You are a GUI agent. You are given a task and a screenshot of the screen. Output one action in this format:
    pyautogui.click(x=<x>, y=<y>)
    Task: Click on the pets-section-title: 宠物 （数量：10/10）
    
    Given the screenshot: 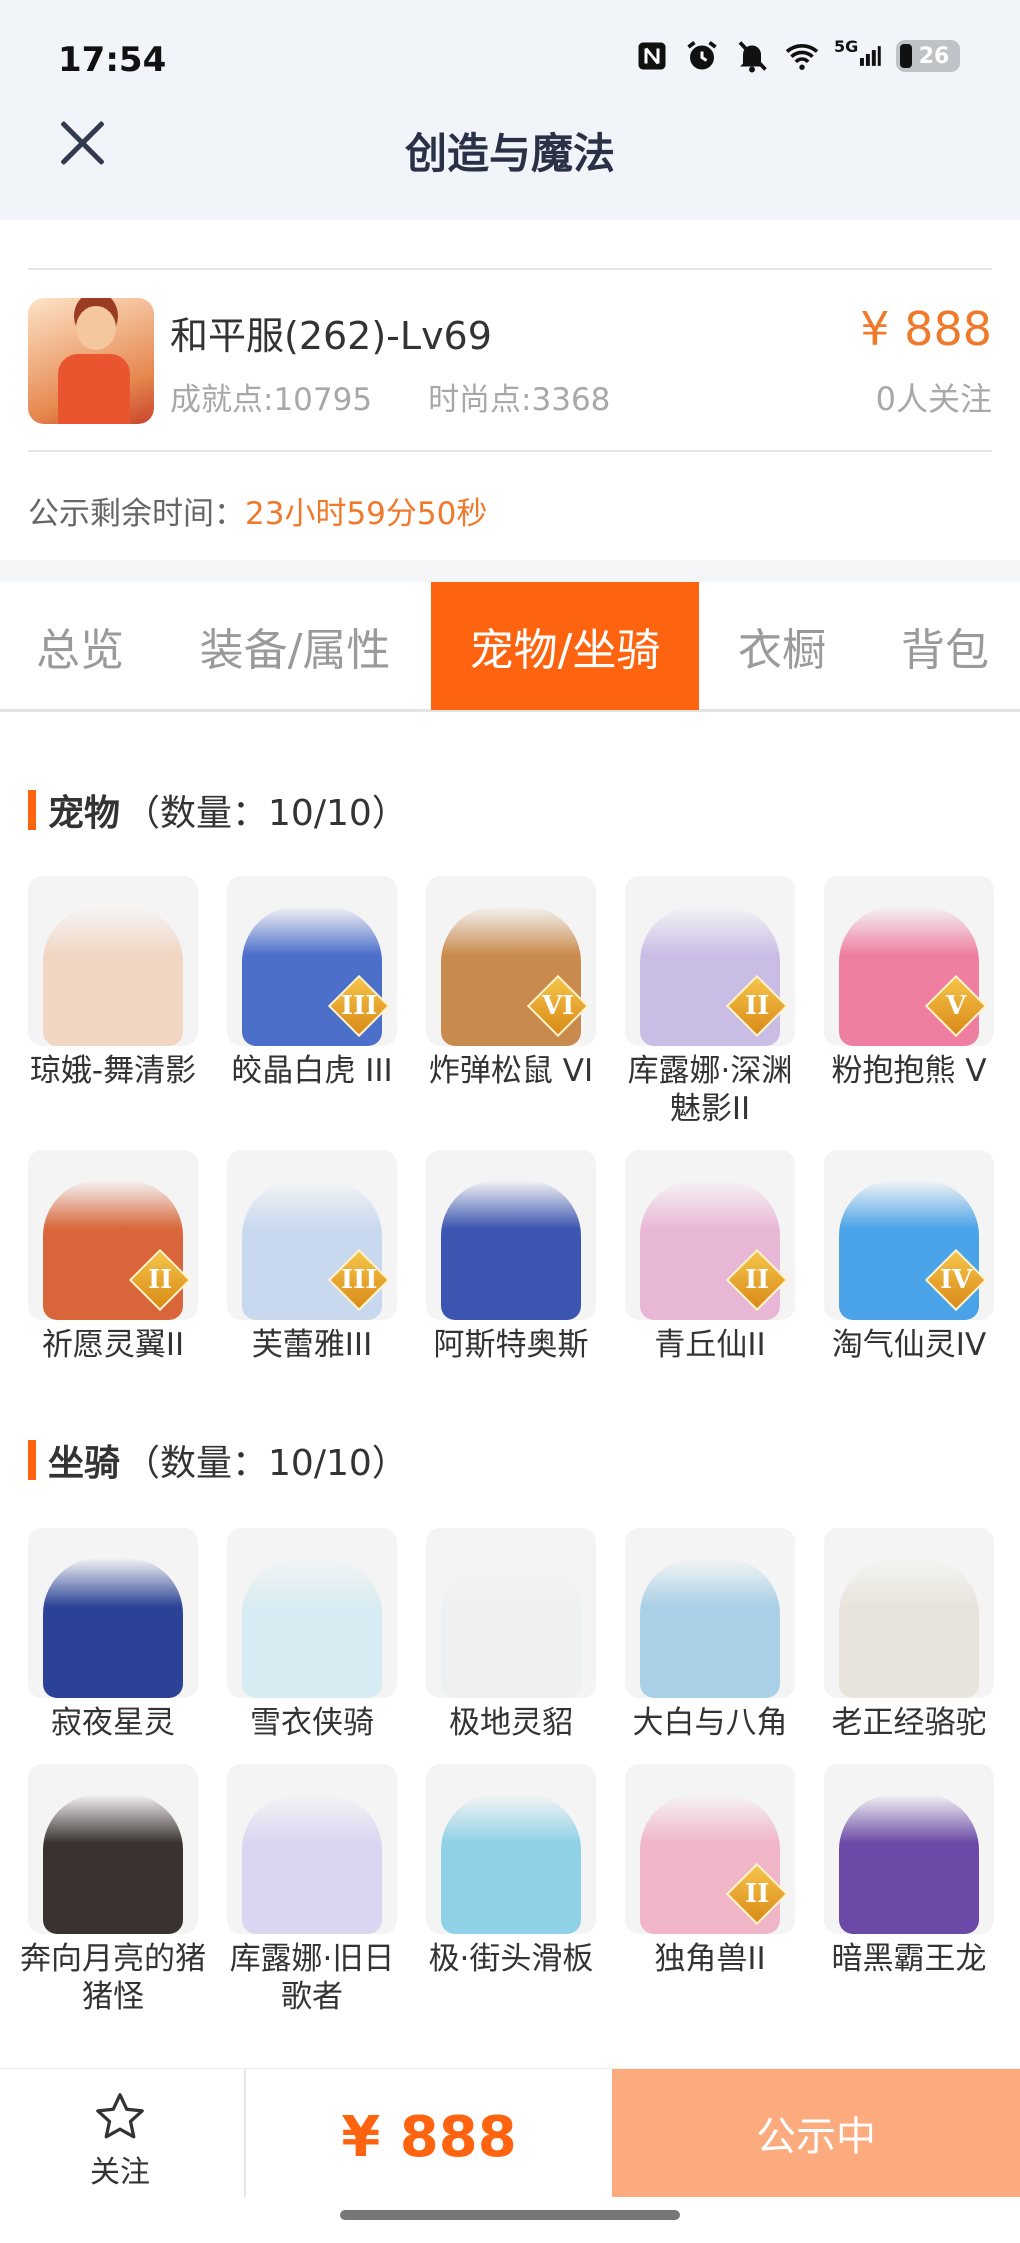 What is the action you would take?
    pyautogui.click(x=218, y=810)
    